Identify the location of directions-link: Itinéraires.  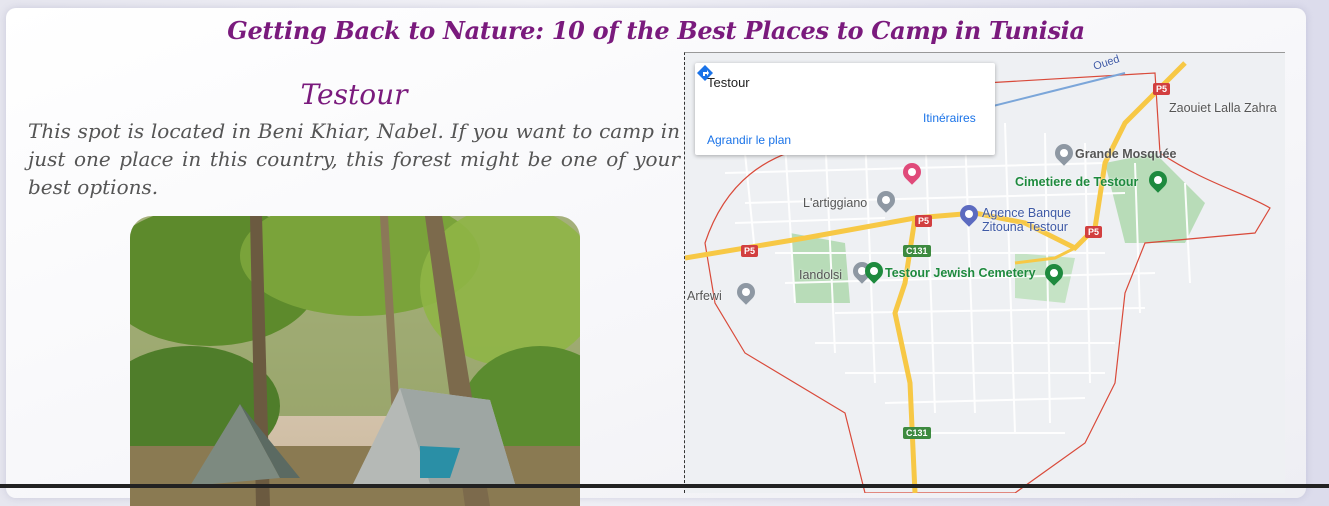
(949, 118).